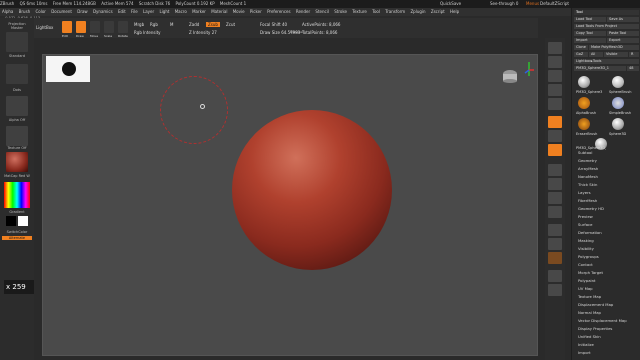 The image size is (640, 360). I want to click on import-button: Import, so click(590, 40).